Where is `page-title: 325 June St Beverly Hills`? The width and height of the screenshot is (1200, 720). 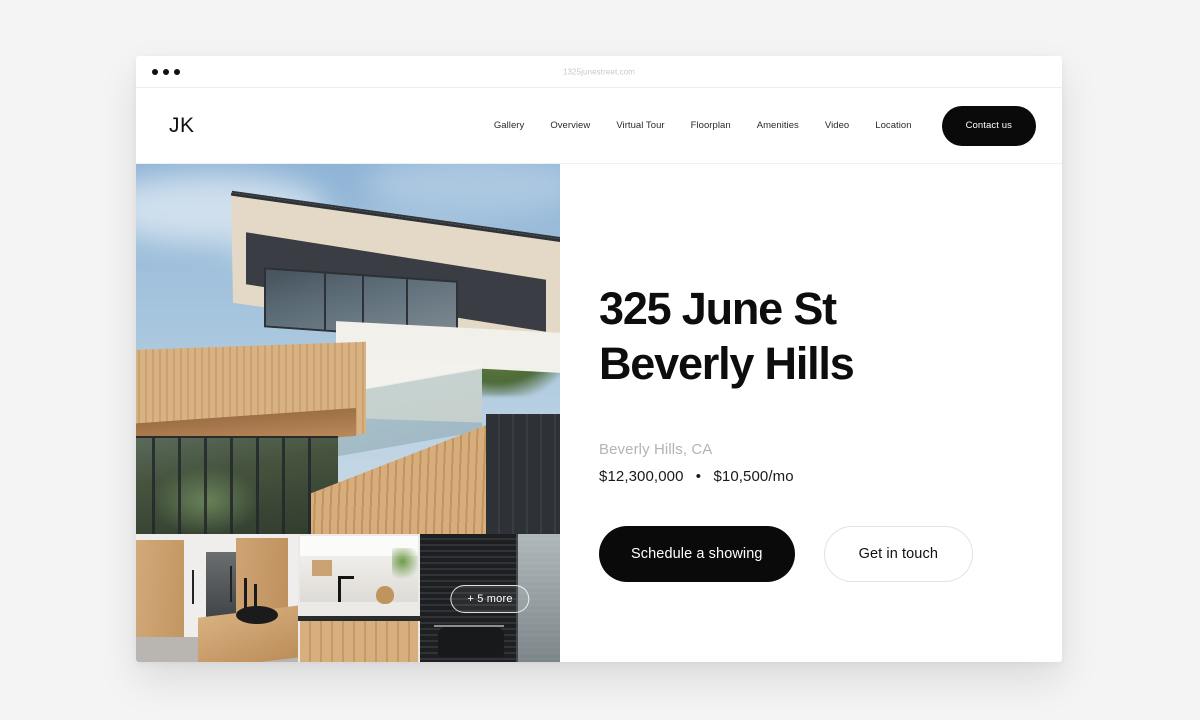 page-title: 325 June St Beverly Hills is located at coordinates (830, 337).